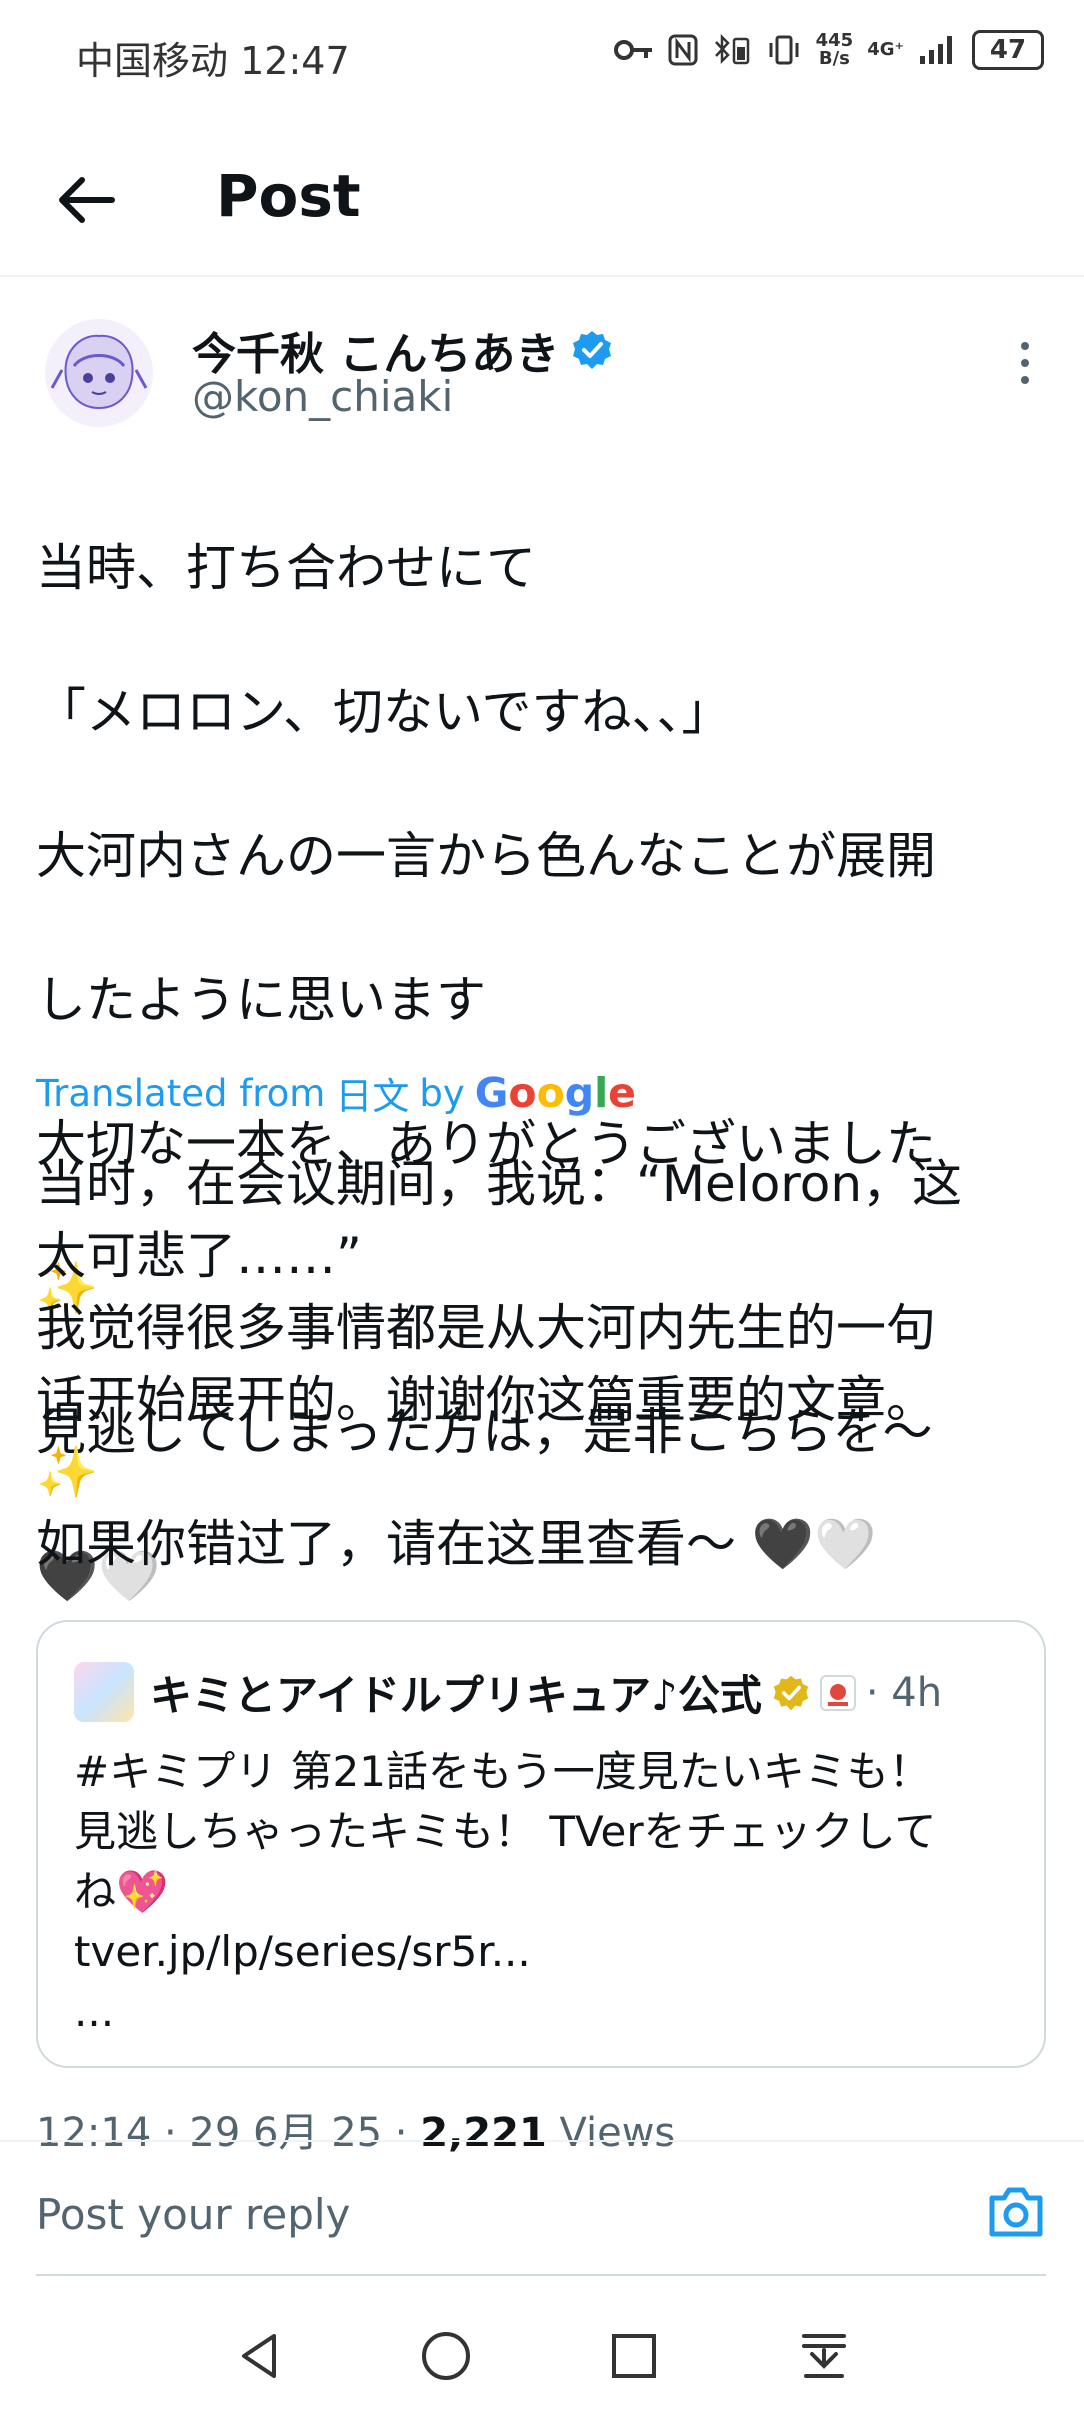 This screenshot has height=2412, width=1084. I want to click on translated-by-text: by, so click(442, 1093).